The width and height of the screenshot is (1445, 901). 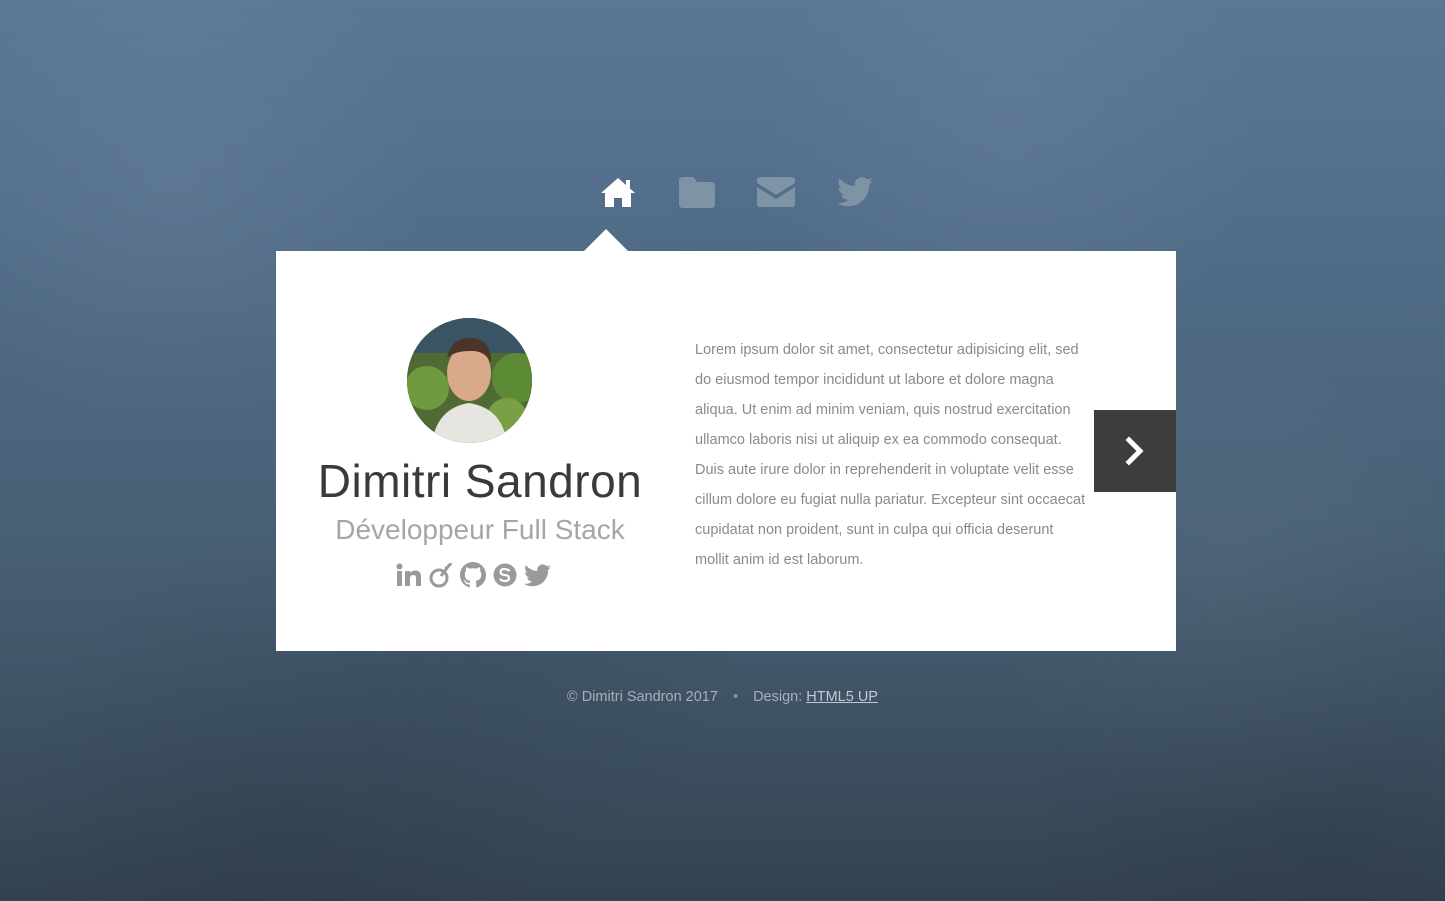 I want to click on viadeo-icon, so click(x=440, y=575).